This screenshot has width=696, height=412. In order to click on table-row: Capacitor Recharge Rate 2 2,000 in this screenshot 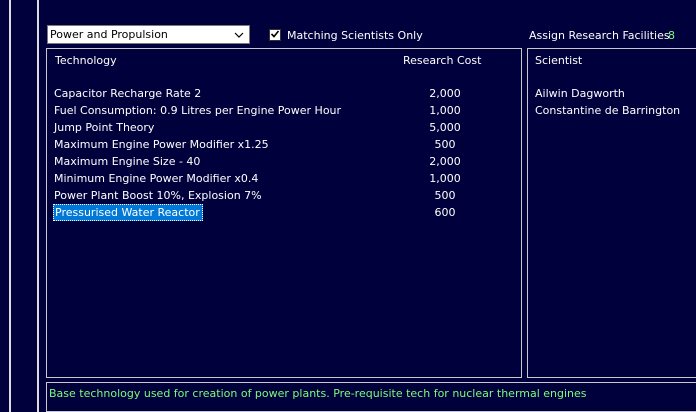, I will do `click(284, 93)`.